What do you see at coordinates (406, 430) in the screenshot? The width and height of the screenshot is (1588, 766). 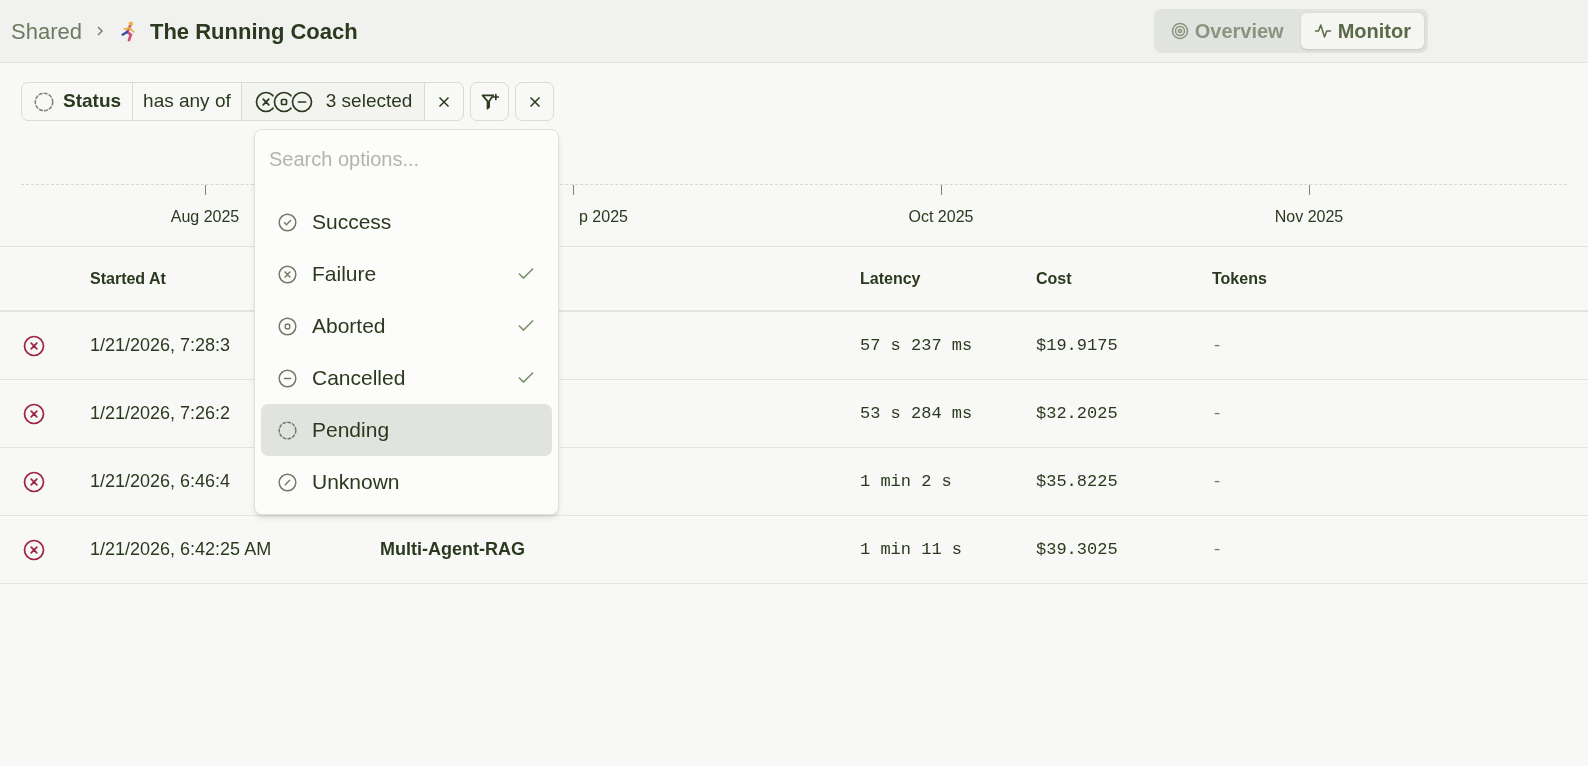 I see `dropdown-option: Pending` at bounding box center [406, 430].